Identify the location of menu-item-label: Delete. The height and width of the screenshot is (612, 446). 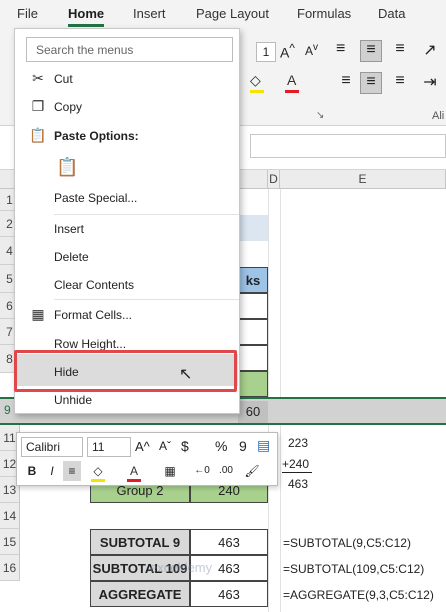
(71, 257).